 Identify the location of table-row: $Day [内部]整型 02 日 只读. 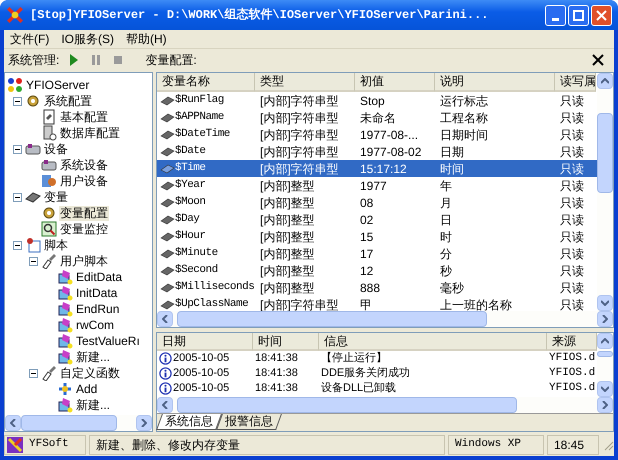
(377, 219).